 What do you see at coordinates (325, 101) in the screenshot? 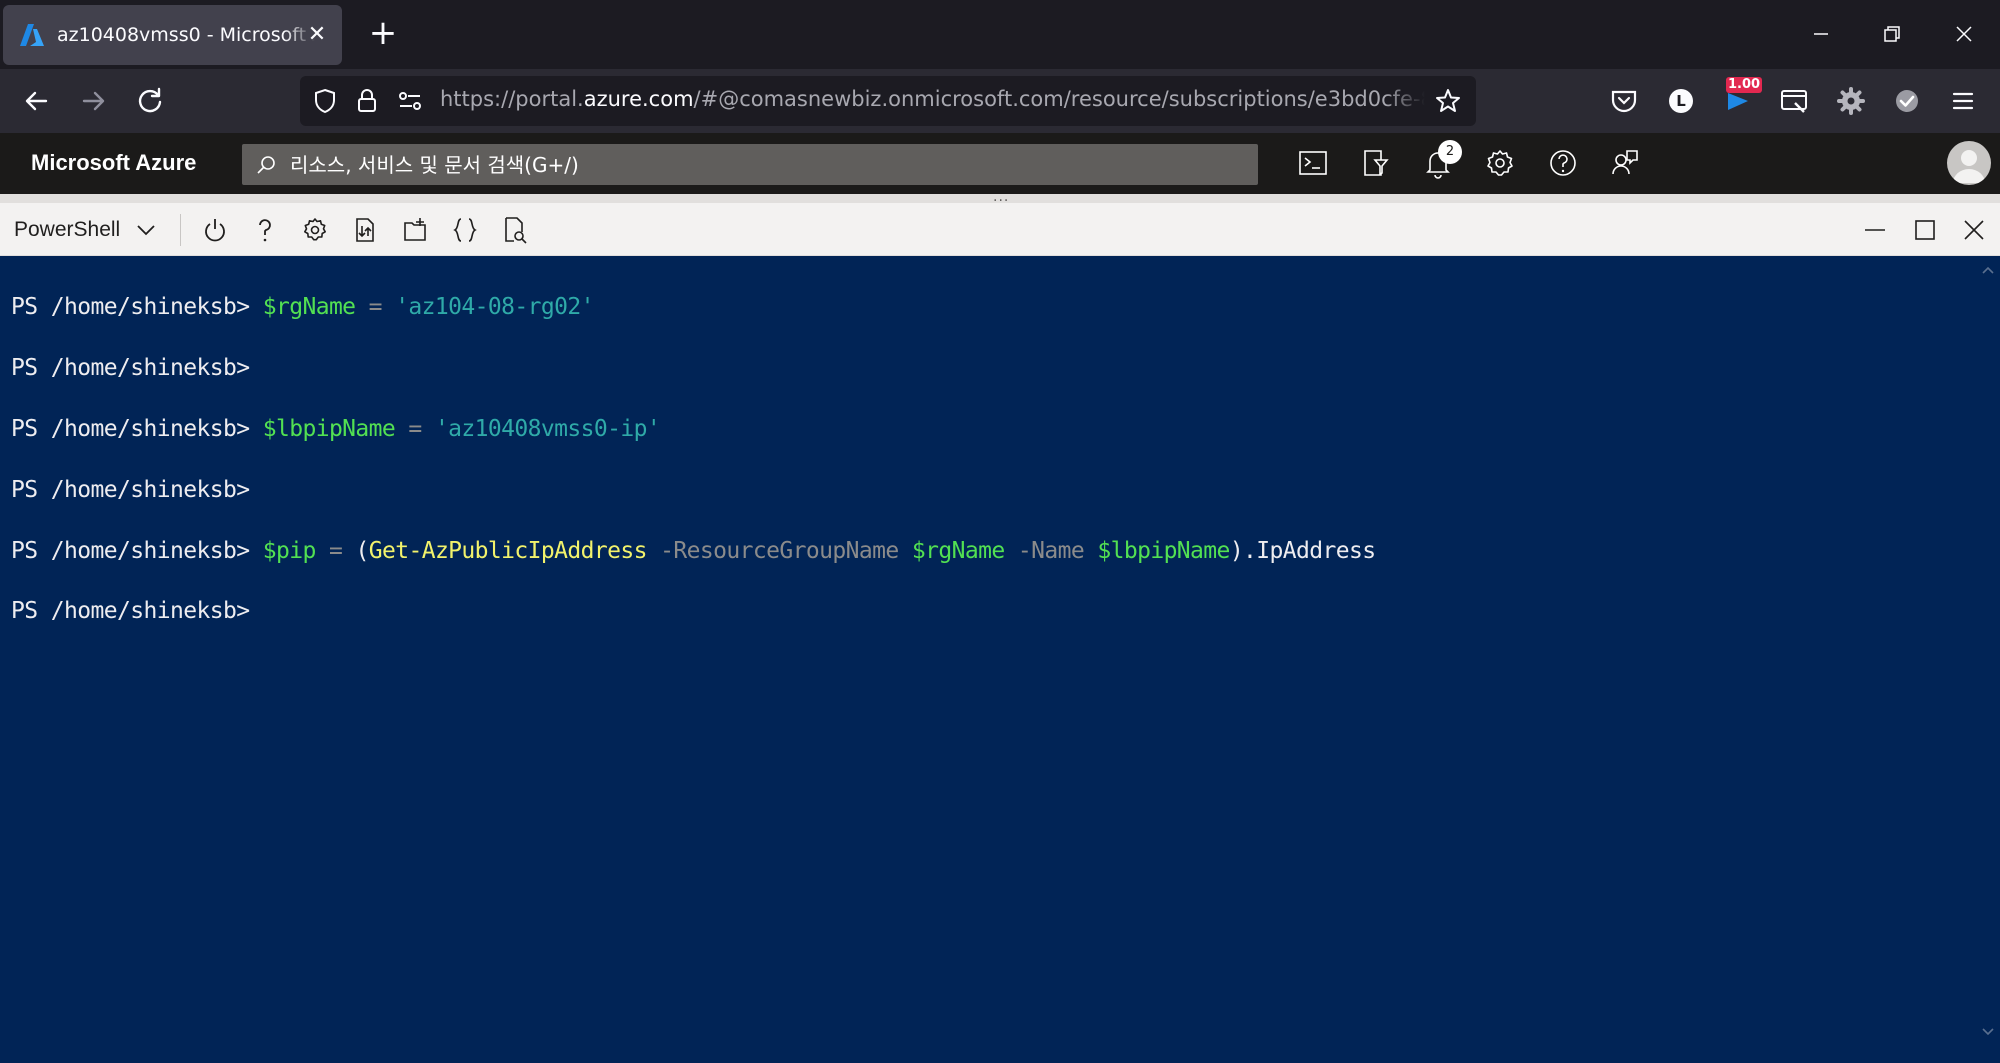
I see `shield-icon` at bounding box center [325, 101].